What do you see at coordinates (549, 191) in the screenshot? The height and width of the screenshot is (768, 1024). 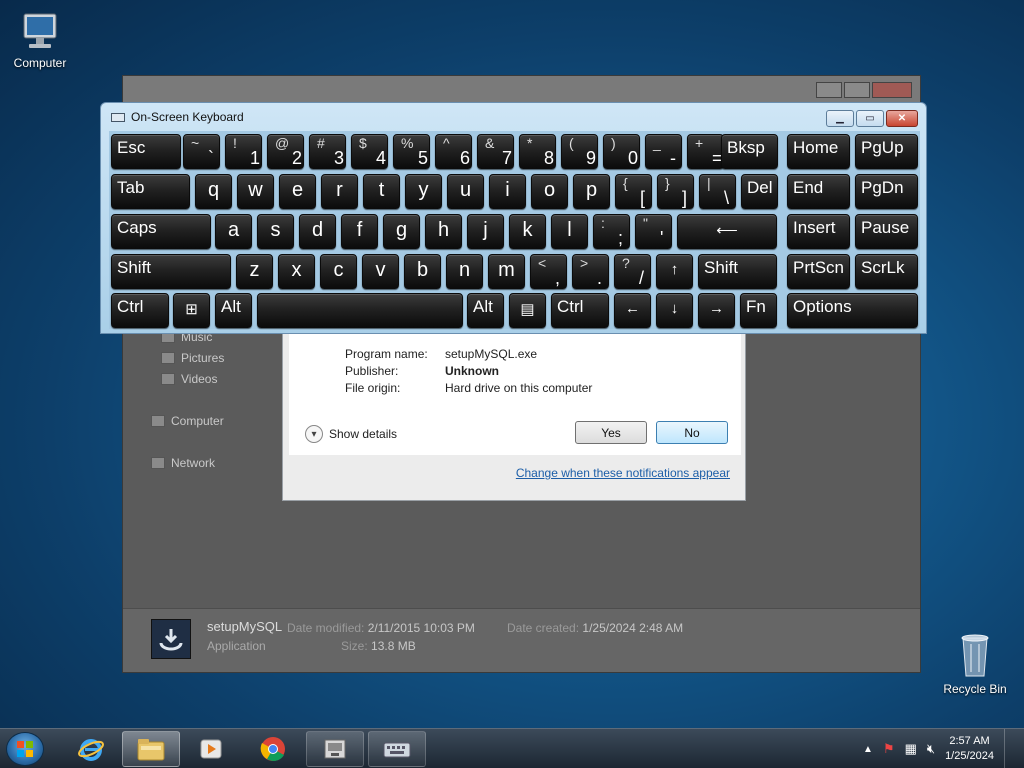 I see `key-o: o` at bounding box center [549, 191].